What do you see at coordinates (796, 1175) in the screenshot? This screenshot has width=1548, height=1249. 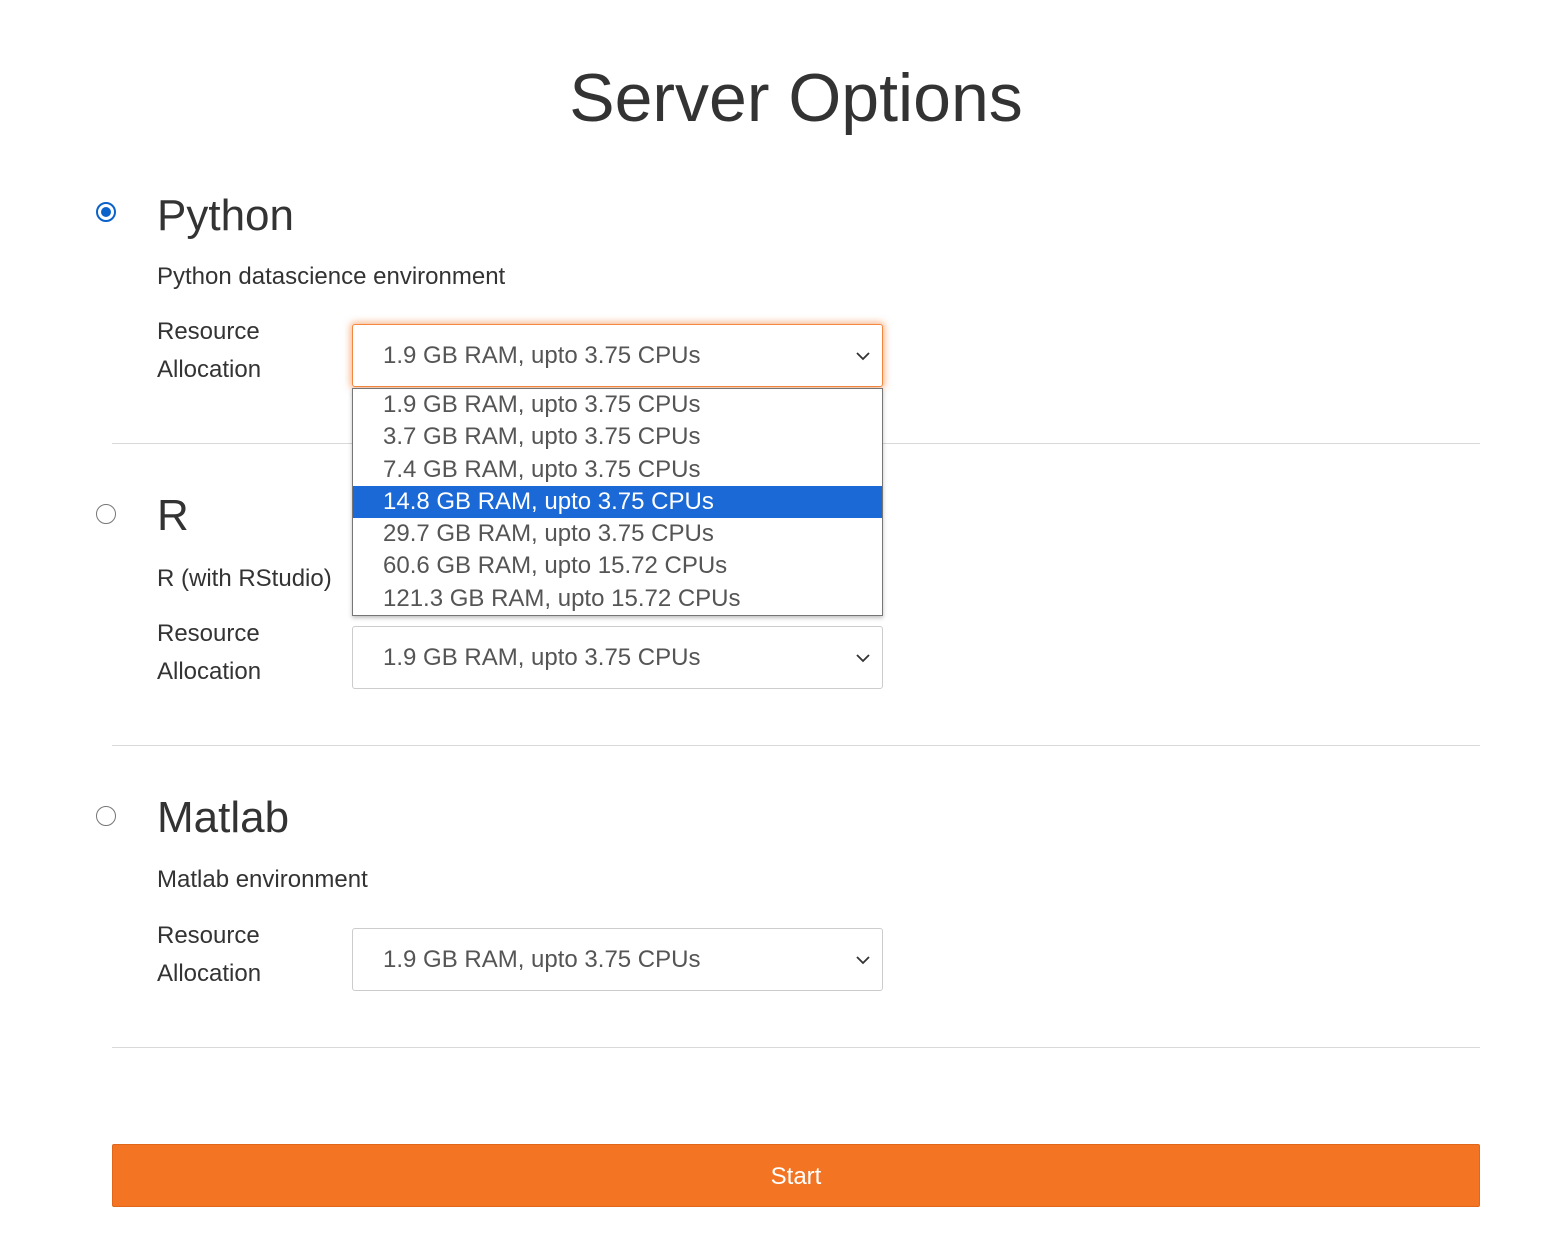 I see `start-button: Start` at bounding box center [796, 1175].